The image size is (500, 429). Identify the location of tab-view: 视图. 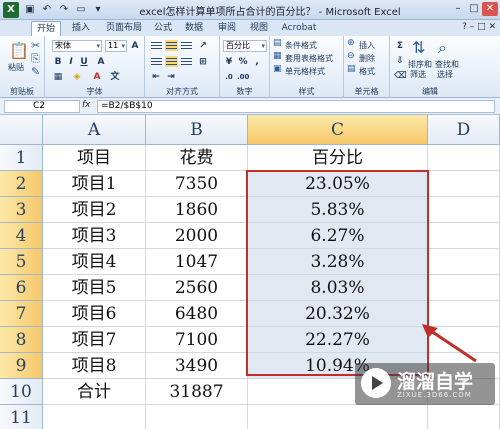
(259, 28).